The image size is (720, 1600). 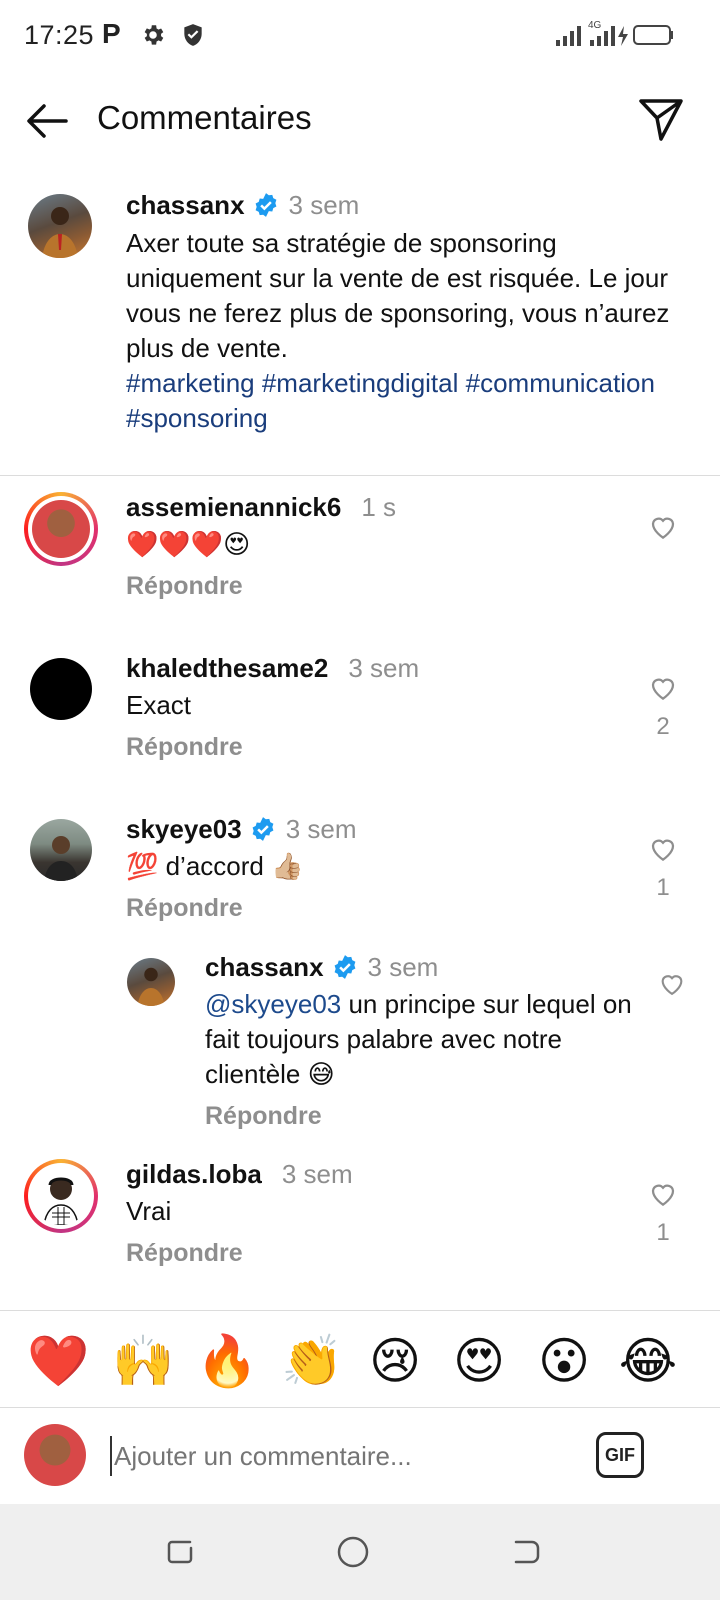 I want to click on back-arrow-icon, so click(x=47, y=121).